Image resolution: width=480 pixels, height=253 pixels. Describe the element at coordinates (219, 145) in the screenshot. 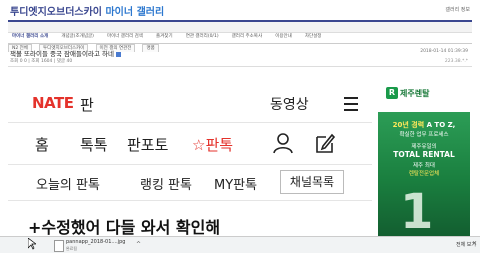

I see `tab-pantok-label: 판톡` at that location.